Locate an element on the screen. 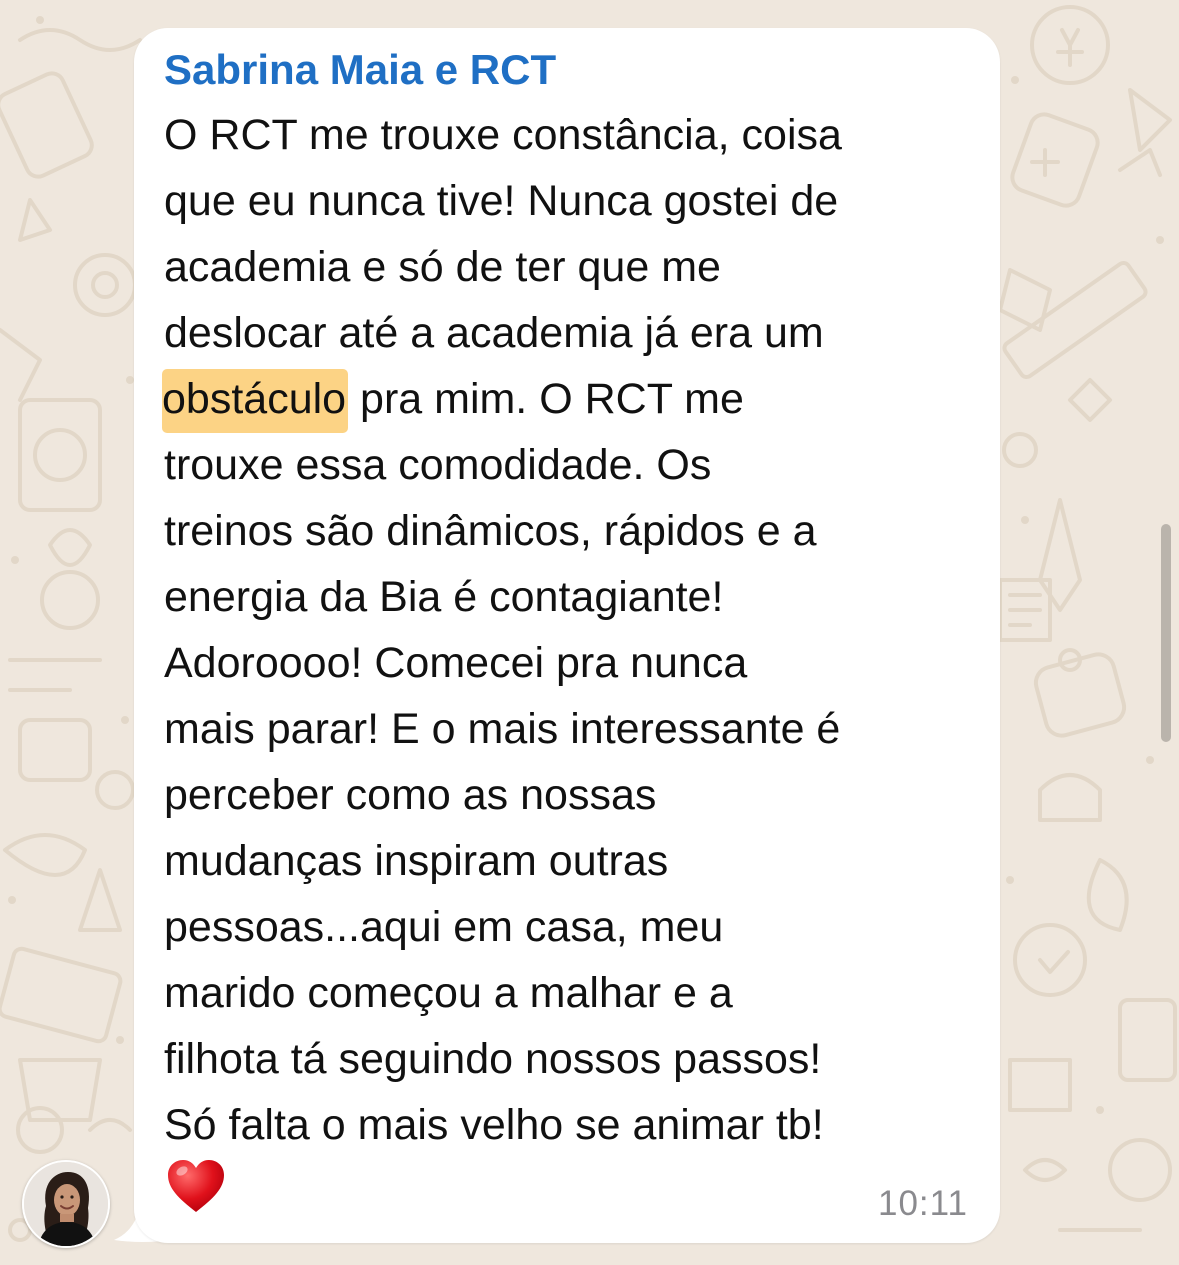 Image resolution: width=1179 pixels, height=1265 pixels. message-line-rest: pra mim. O RCT me is located at coordinates (546, 399).